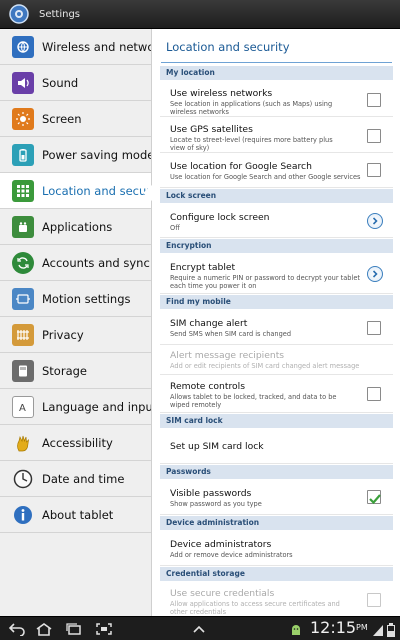 This screenshot has height=640, width=400. Describe the element at coordinates (23, 479) in the screenshot. I see `clock-icon` at that location.